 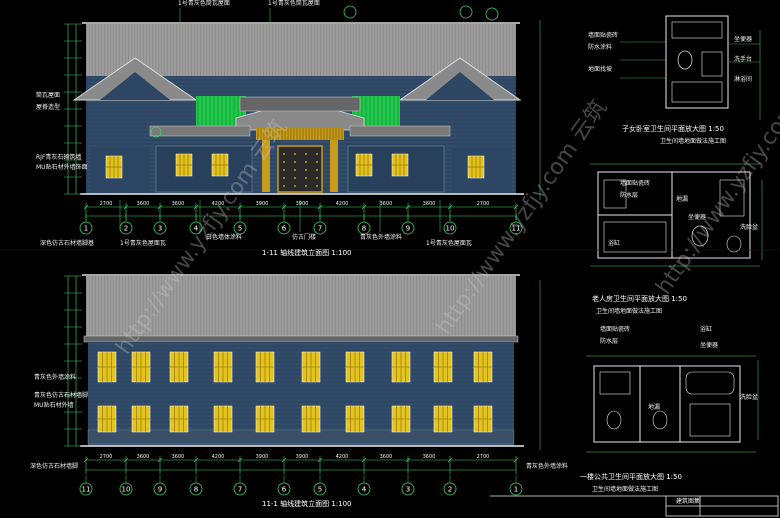 What do you see at coordinates (743, 79) in the screenshot?
I see `bath1-note-6: 淋浴间` at bounding box center [743, 79].